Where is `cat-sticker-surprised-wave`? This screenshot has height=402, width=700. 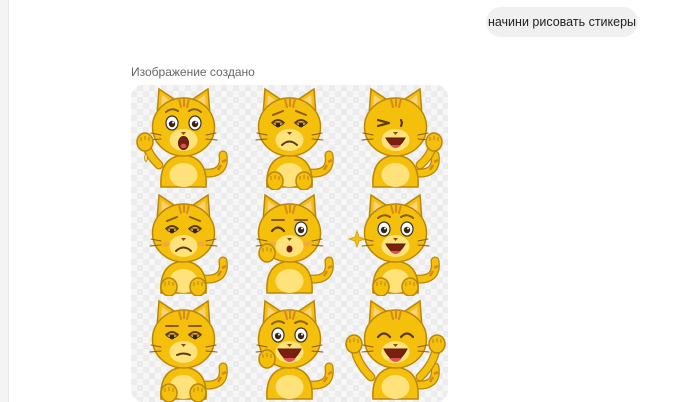 cat-sticker-surprised-wave is located at coordinates (183, 137).